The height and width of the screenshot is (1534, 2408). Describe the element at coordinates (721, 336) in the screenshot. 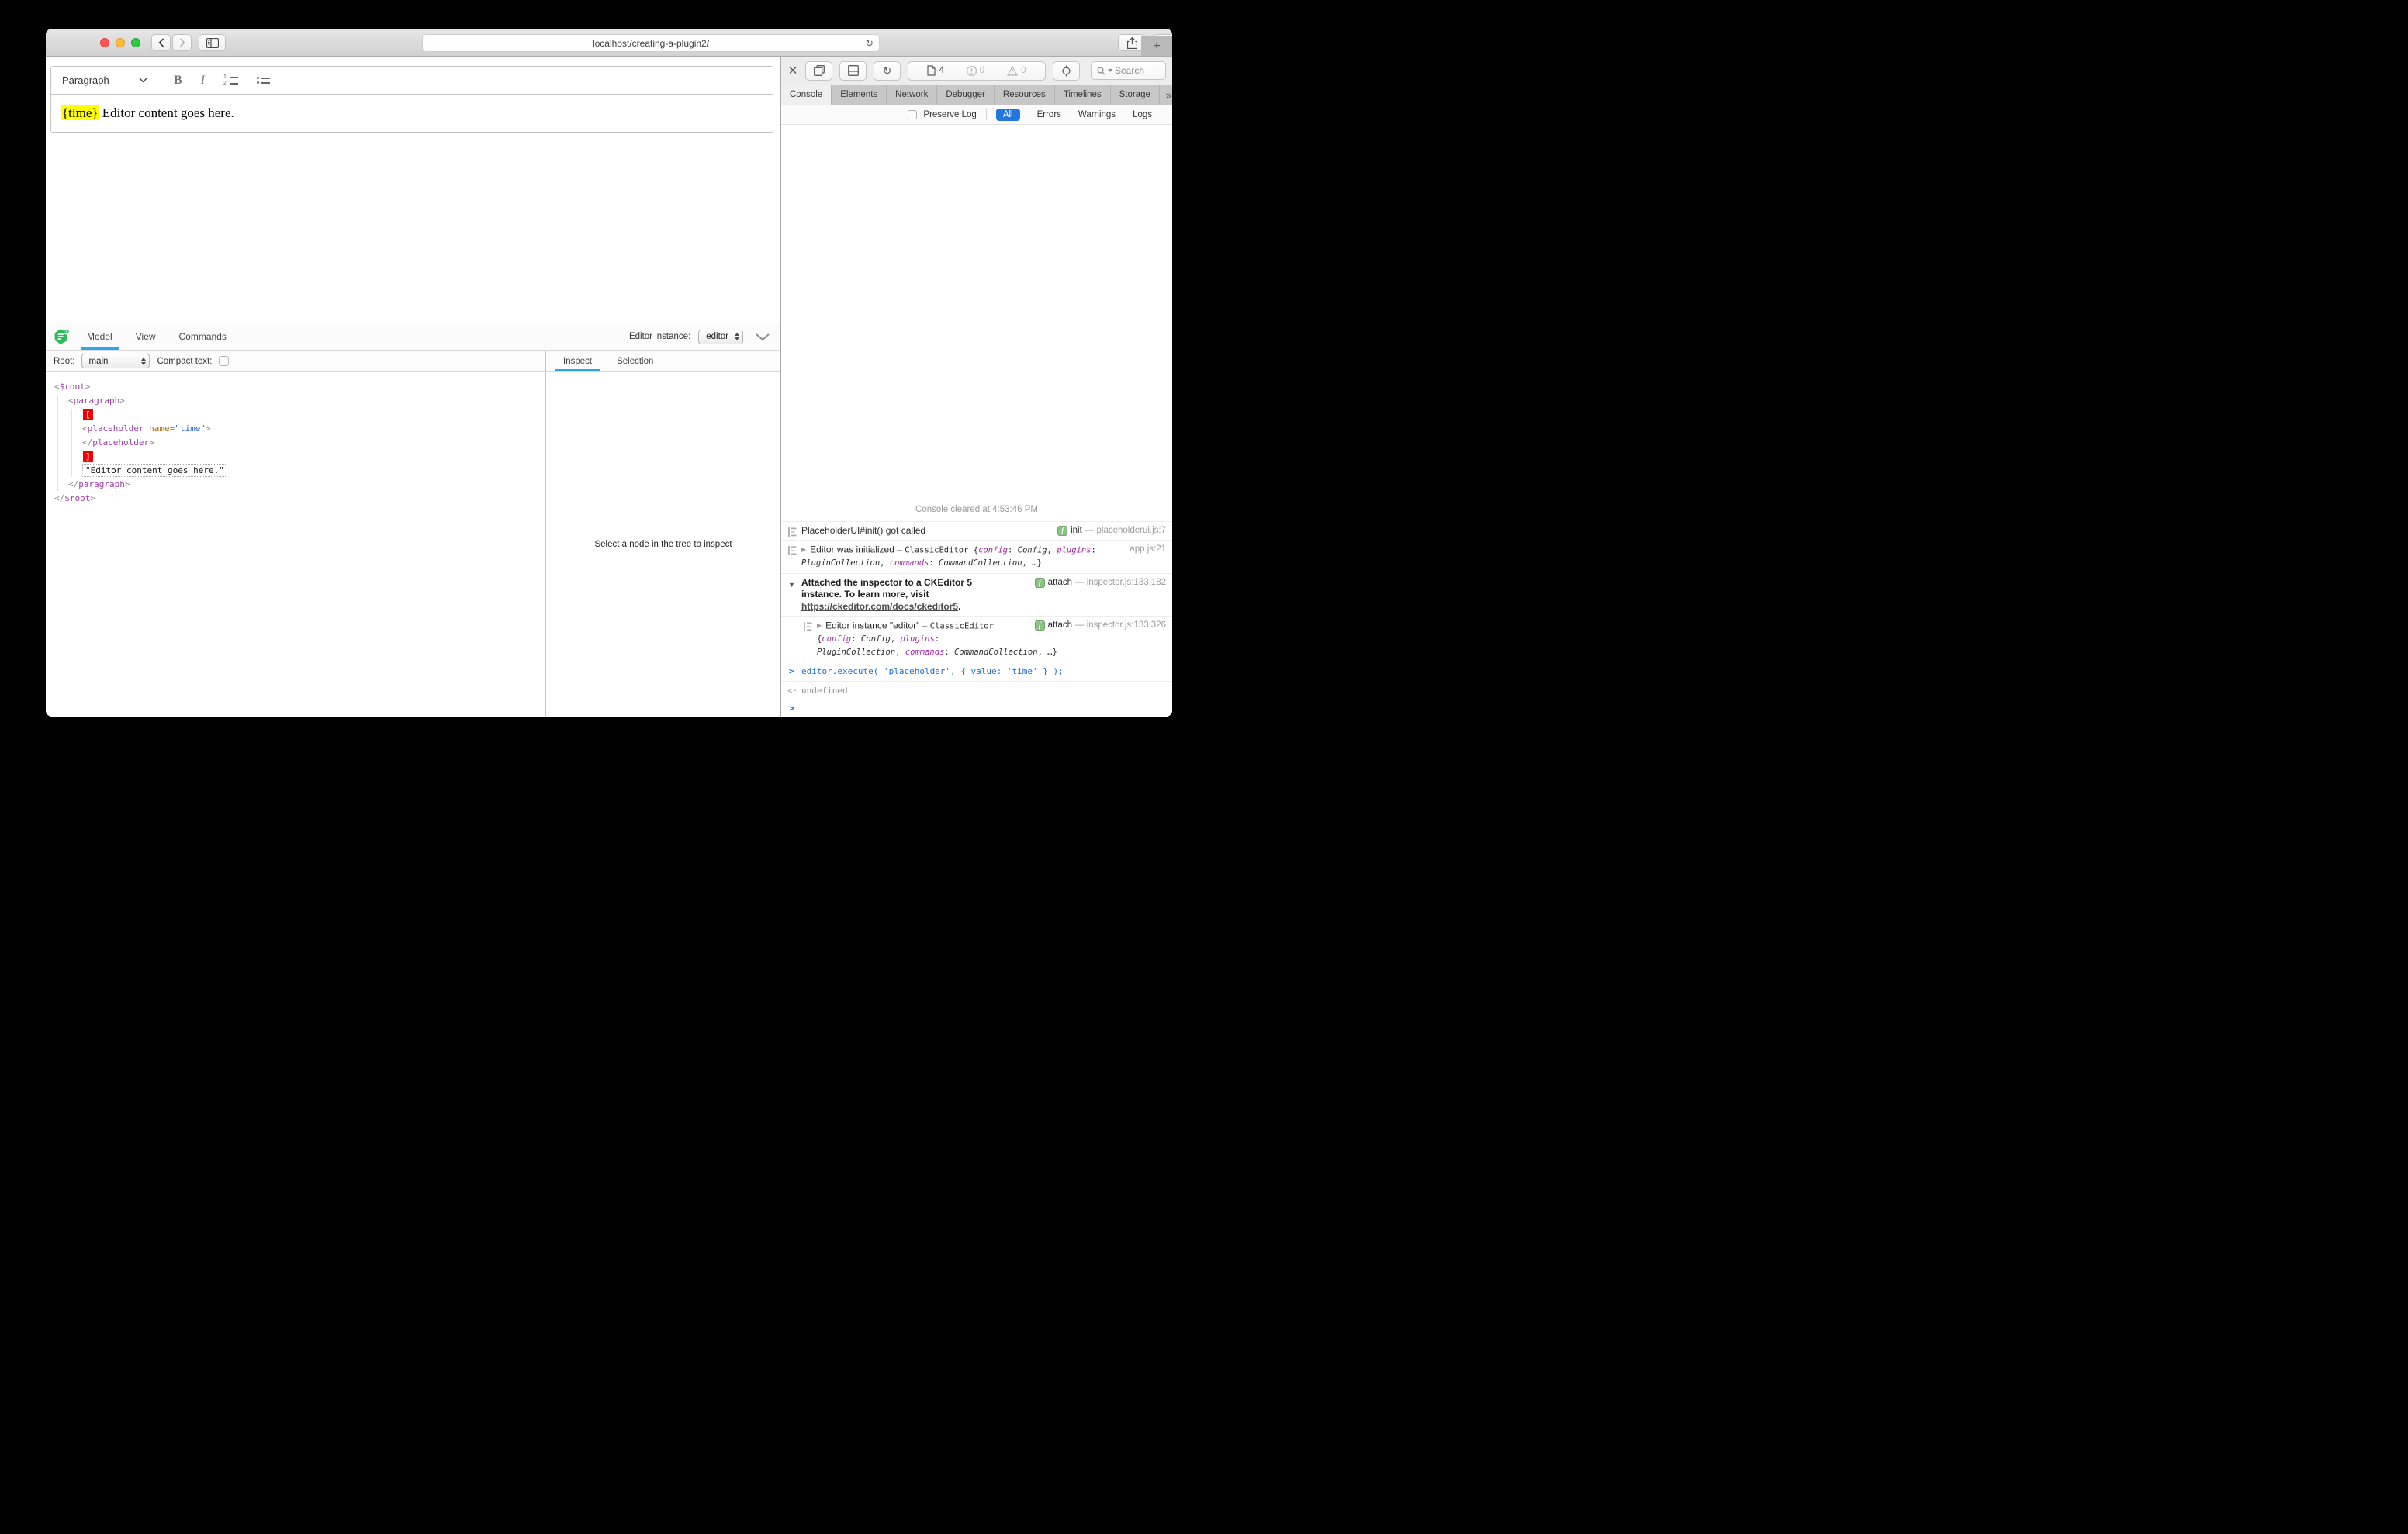

I see `editor-instance-select: editor` at that location.